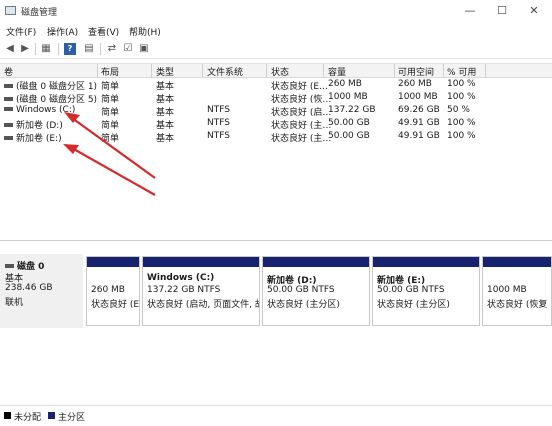 This screenshot has width=552, height=426. Describe the element at coordinates (14, 303) in the screenshot. I see `disk-state: 联机` at that location.